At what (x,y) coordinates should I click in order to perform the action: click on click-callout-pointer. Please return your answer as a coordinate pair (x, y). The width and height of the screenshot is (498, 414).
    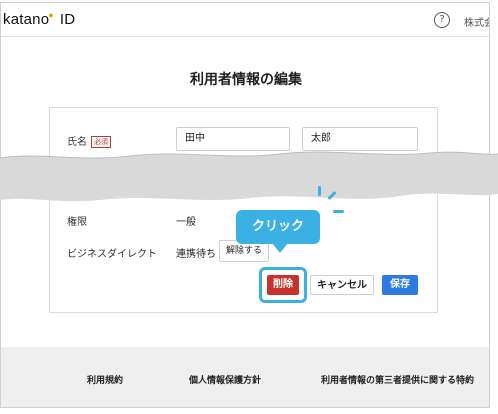
    Looking at the image, I should click on (280, 248).